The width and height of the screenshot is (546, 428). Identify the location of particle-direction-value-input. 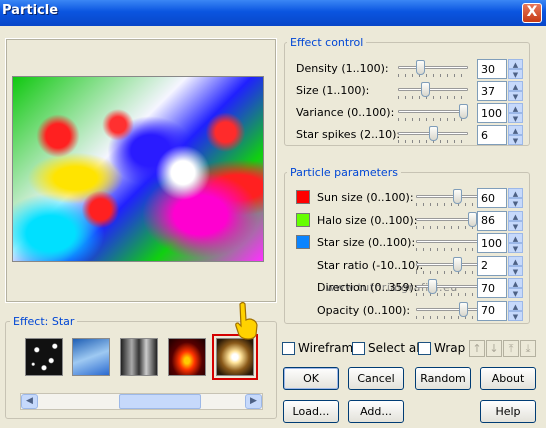
(492, 288).